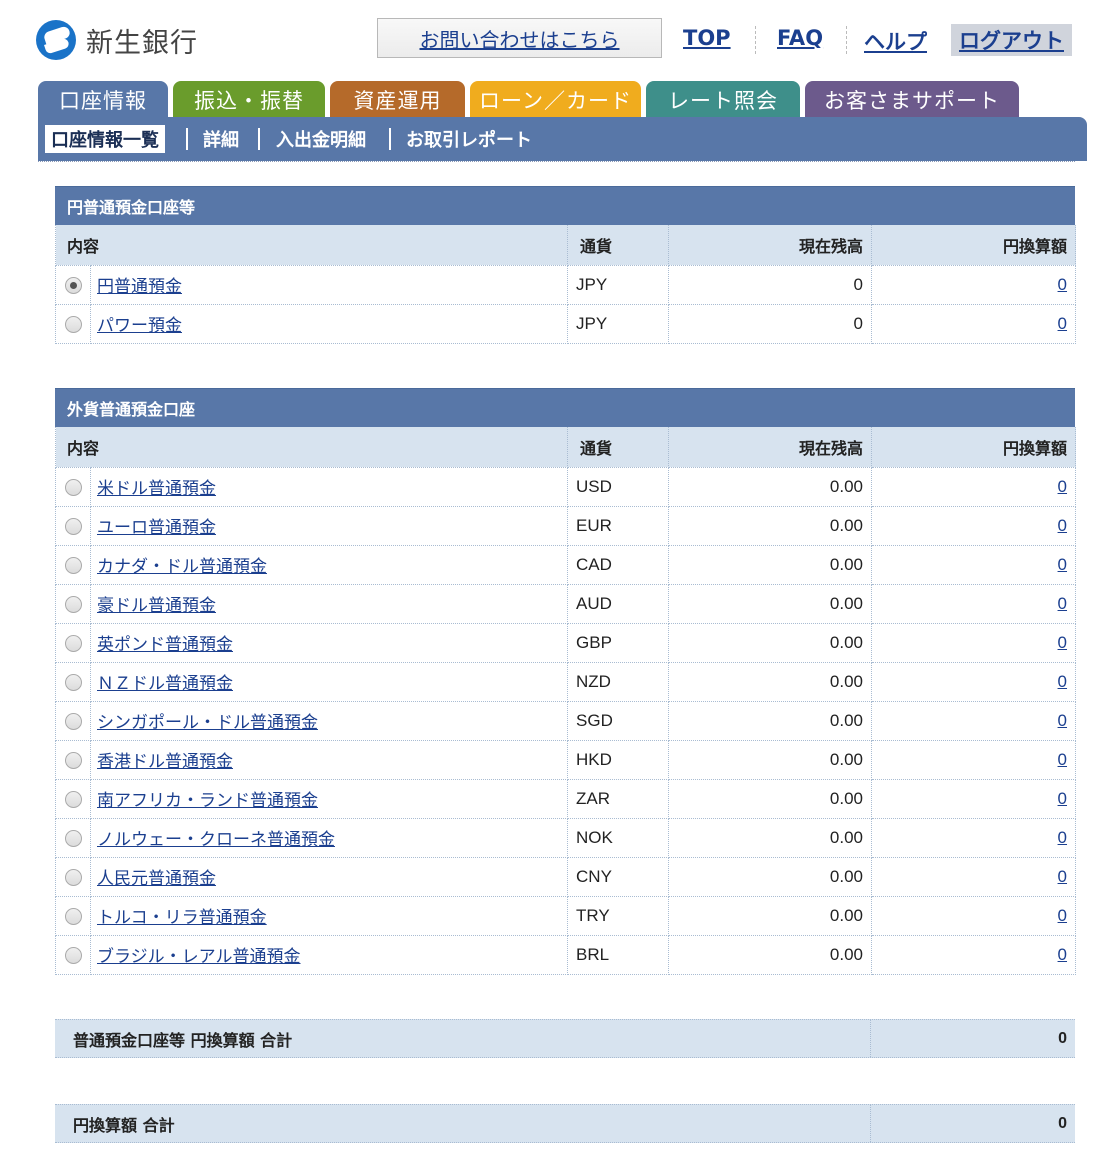 This screenshot has width=1107, height=1169. What do you see at coordinates (182, 567) in the screenshot?
I see `account-name-link: カナダ・ドル普通預金` at bounding box center [182, 567].